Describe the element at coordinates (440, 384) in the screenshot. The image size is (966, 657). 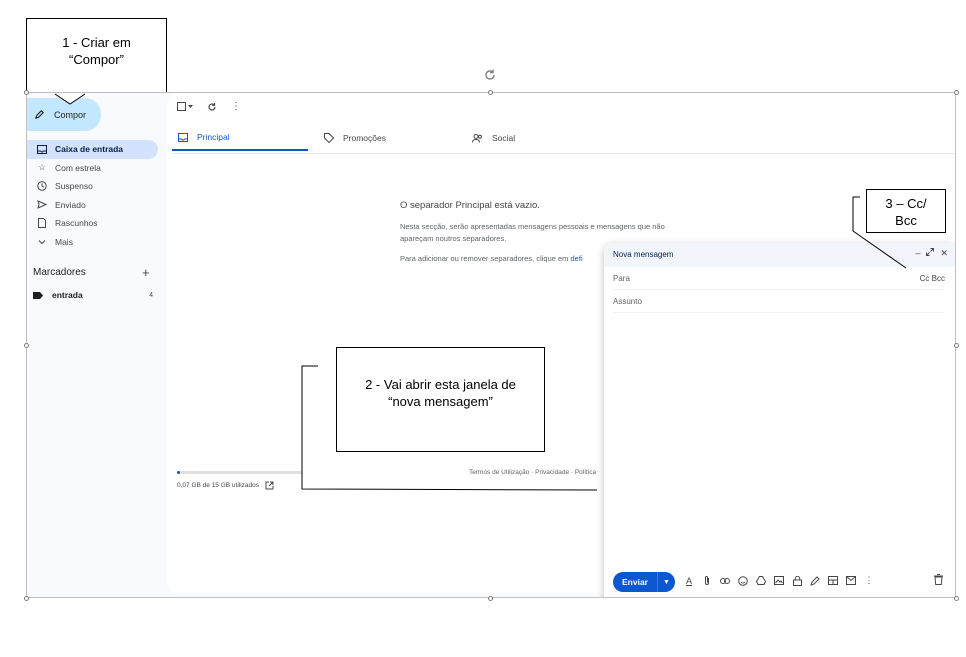
I see `callout-2-line1: 2 - Vai abrir esta janela de` at that location.